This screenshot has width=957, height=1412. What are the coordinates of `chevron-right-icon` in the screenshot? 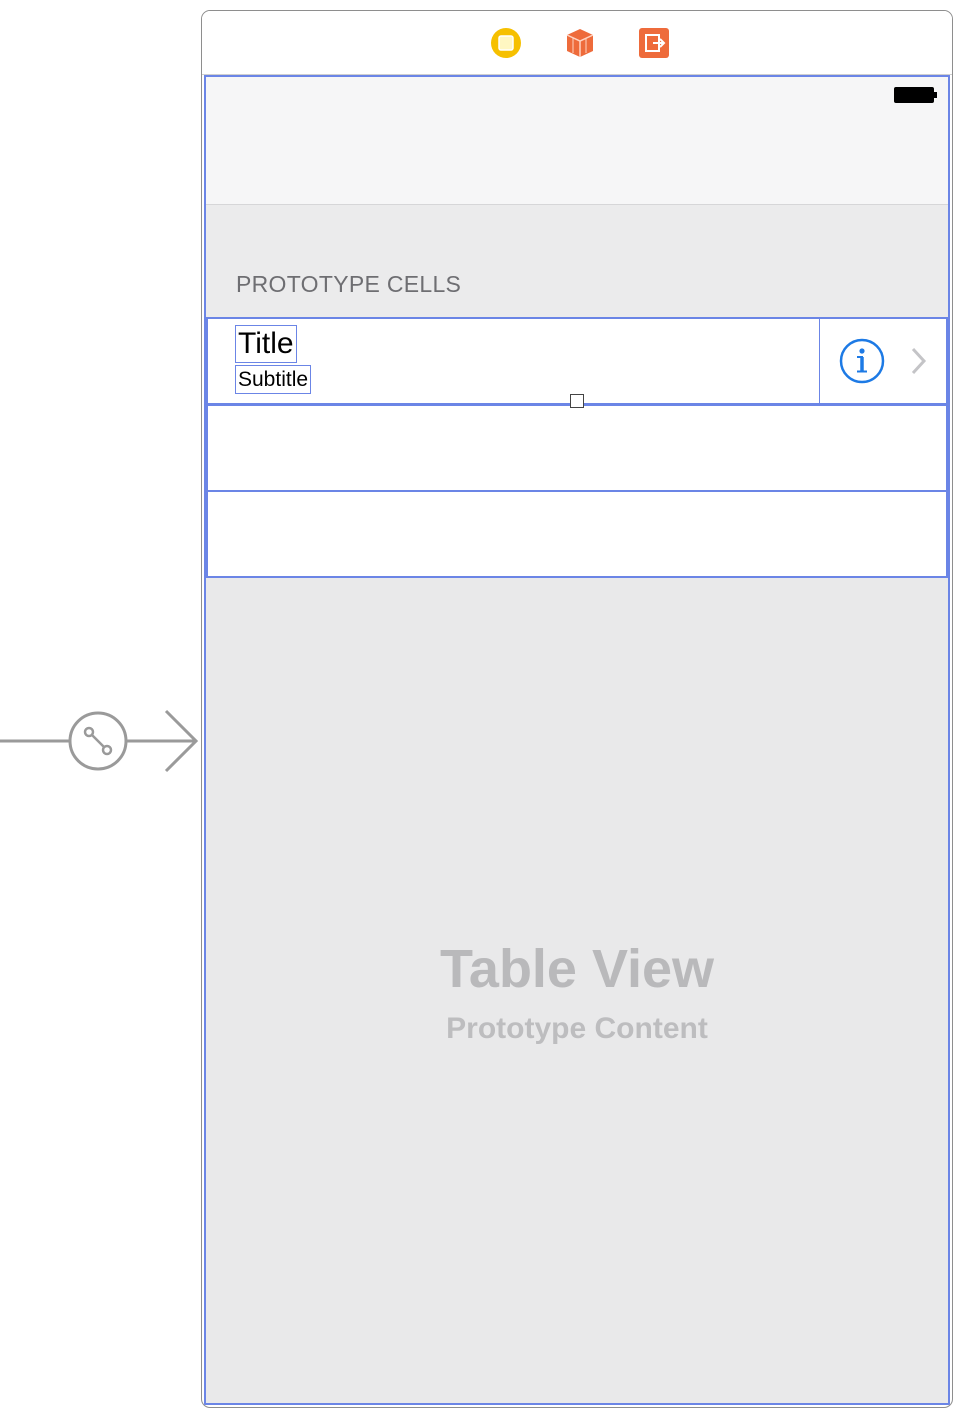 It's located at (919, 361).